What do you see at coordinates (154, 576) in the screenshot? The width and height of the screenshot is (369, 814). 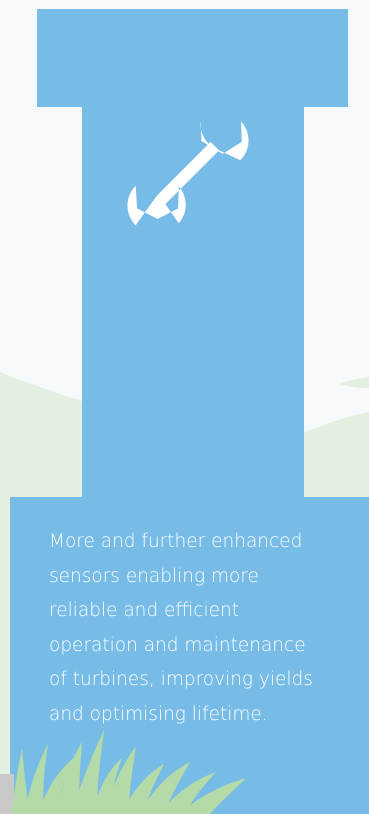 I see `description-line: sensors enabling more` at bounding box center [154, 576].